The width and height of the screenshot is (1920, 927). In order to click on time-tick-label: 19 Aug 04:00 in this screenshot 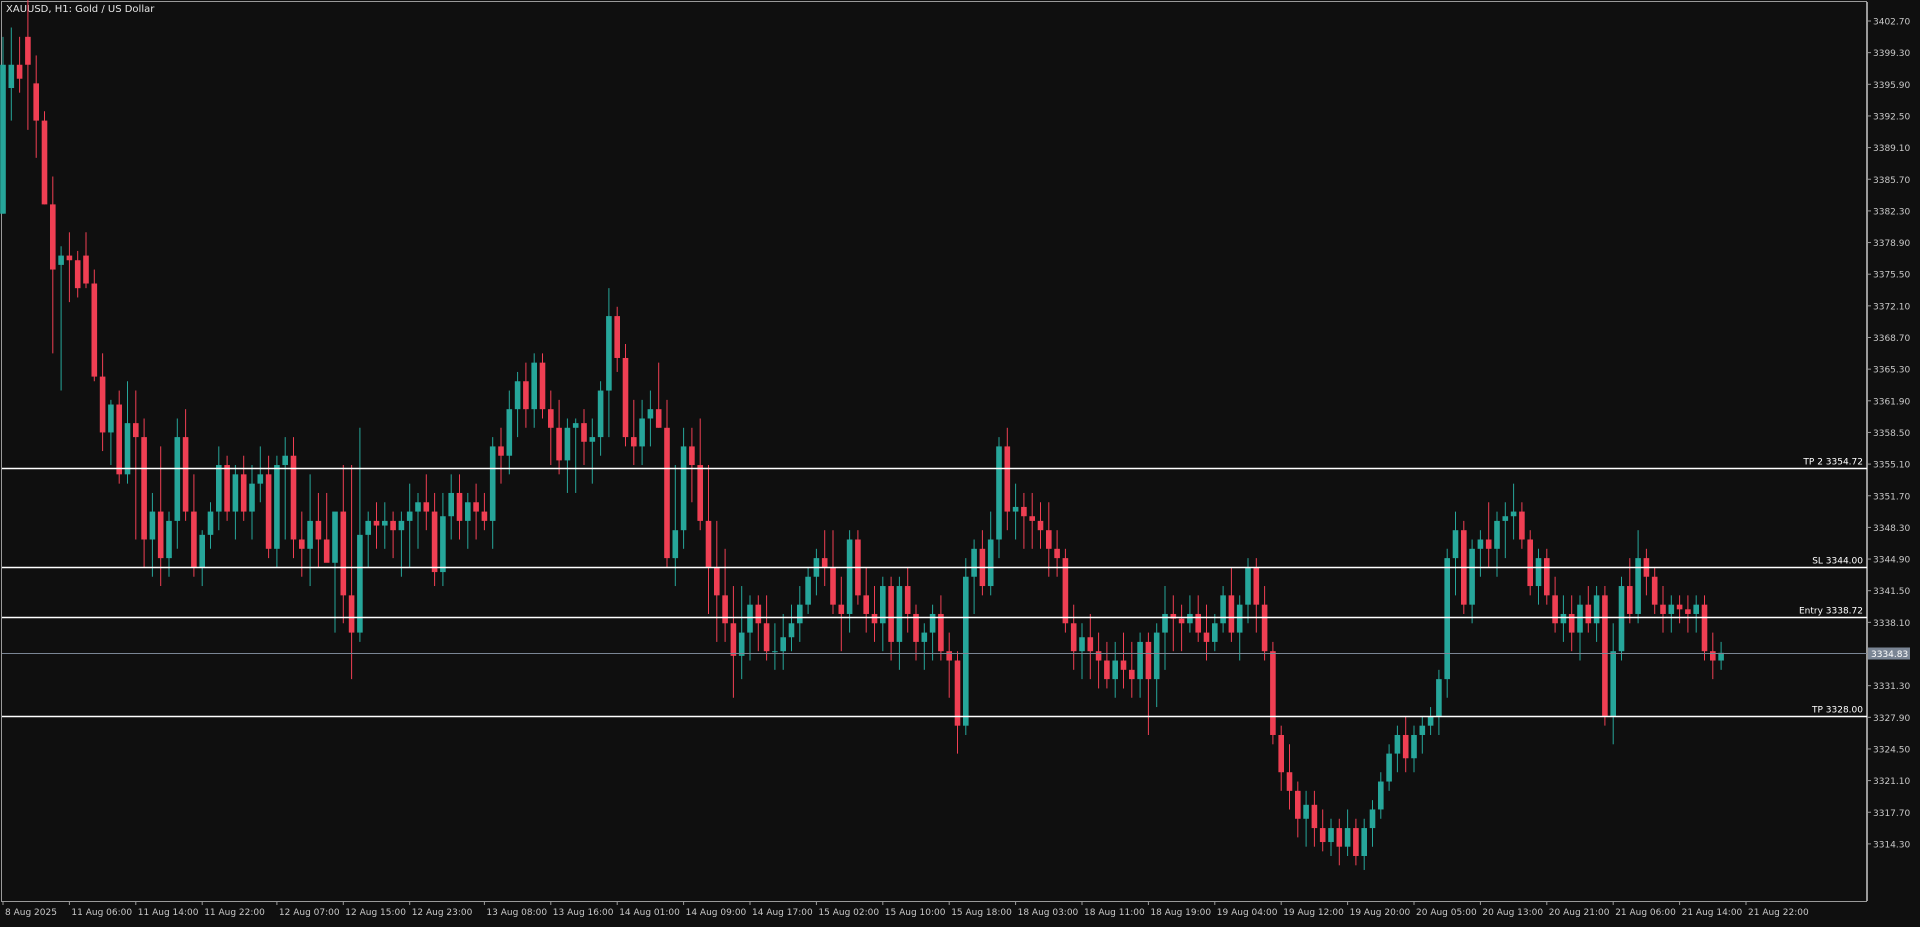, I will do `click(1247, 913)`.